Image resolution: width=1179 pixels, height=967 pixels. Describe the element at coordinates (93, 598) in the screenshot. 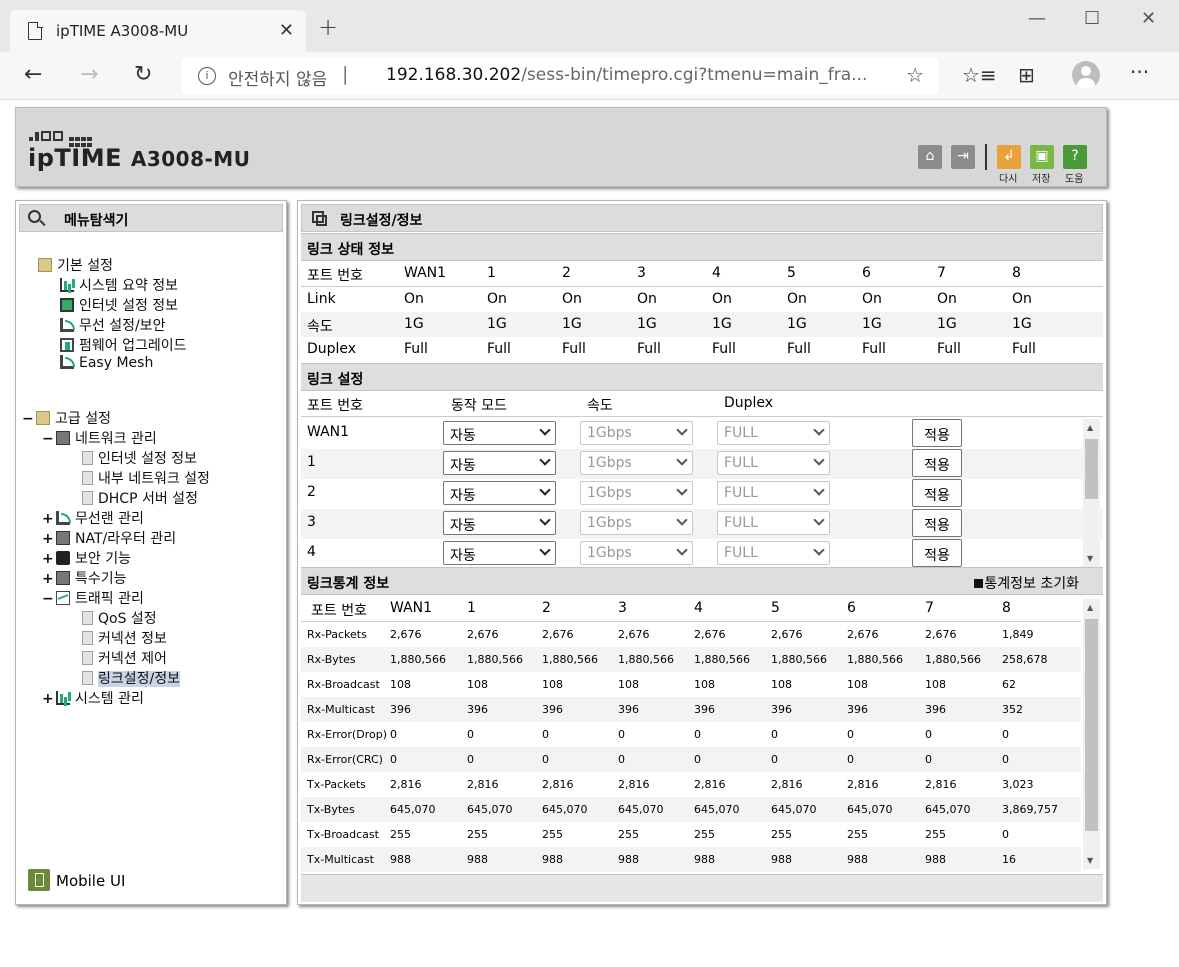

I see `tree-traffic-management: − 트래픽 관리` at that location.